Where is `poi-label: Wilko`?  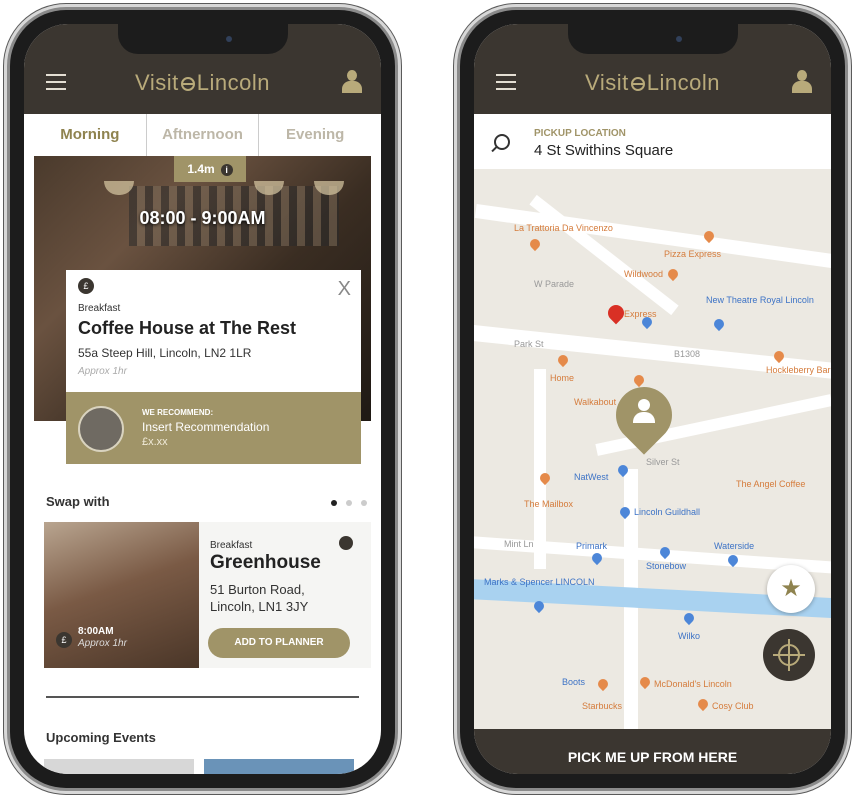 poi-label: Wilko is located at coordinates (689, 636).